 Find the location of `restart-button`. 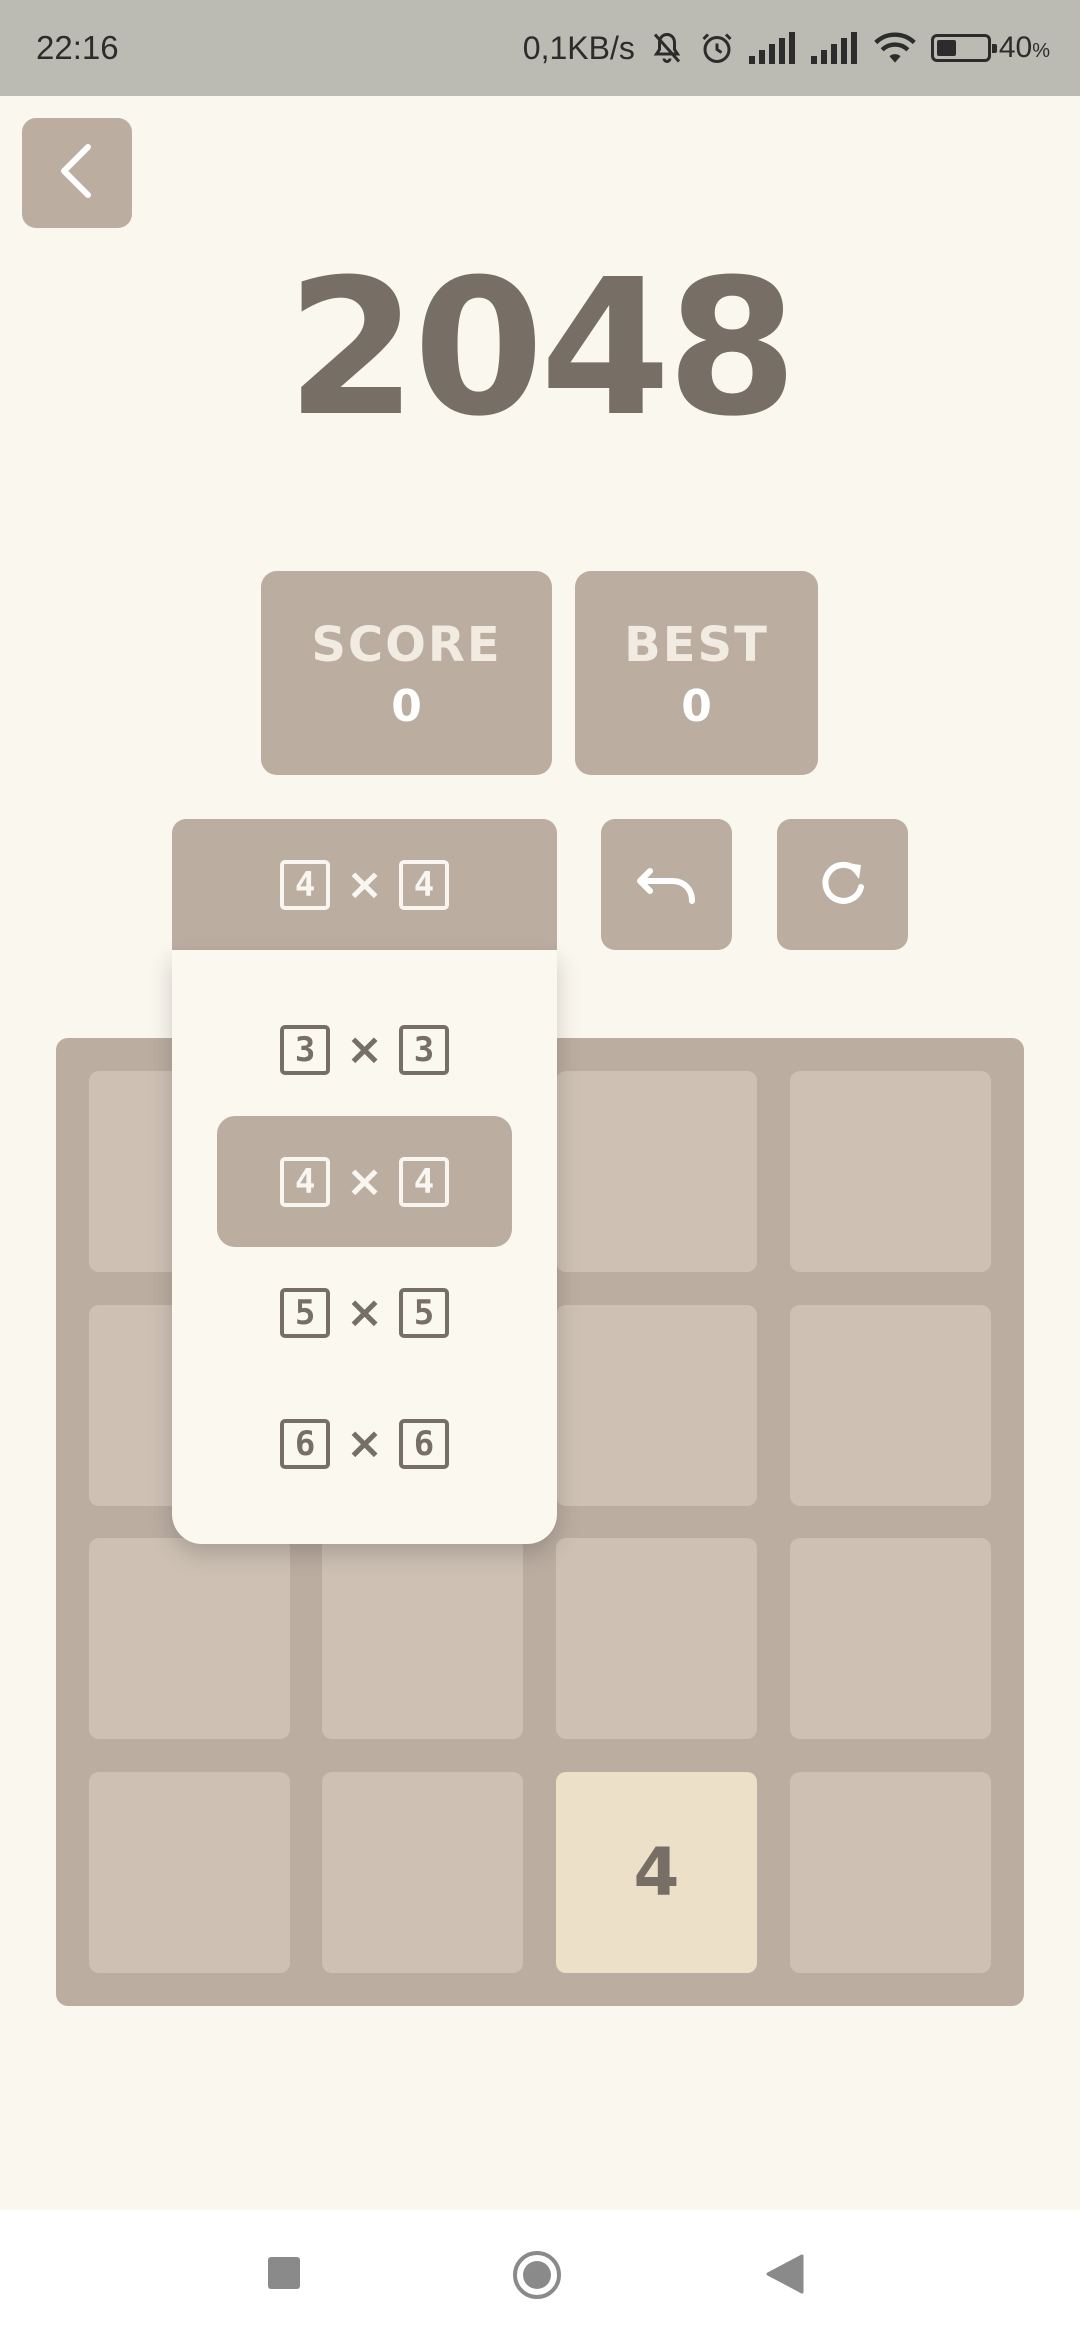

restart-button is located at coordinates (842, 884).